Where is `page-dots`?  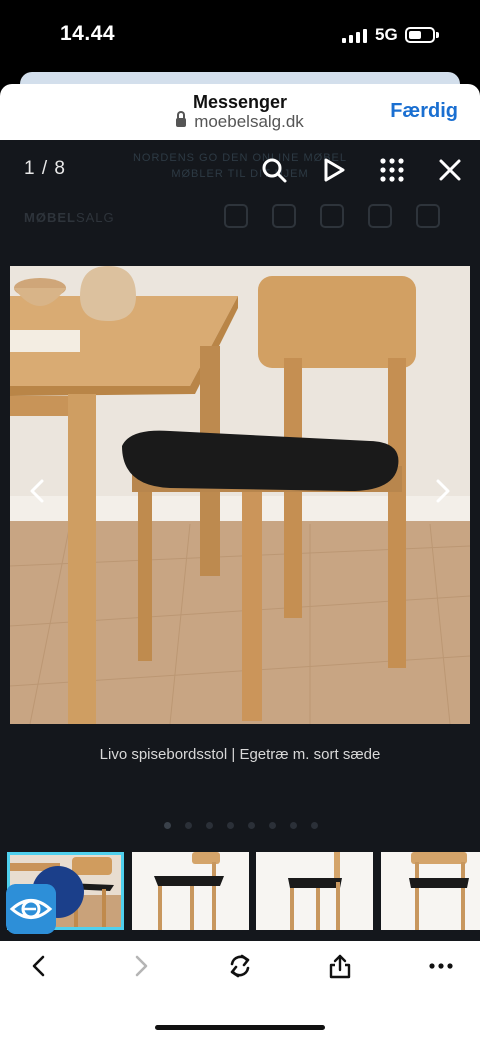
page-dots is located at coordinates (248, 825).